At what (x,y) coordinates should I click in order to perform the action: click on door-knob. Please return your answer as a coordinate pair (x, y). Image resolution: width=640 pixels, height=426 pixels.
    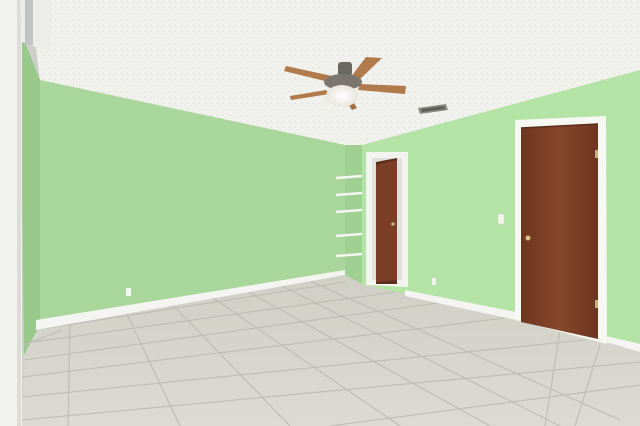
    Looking at the image, I should click on (528, 238).